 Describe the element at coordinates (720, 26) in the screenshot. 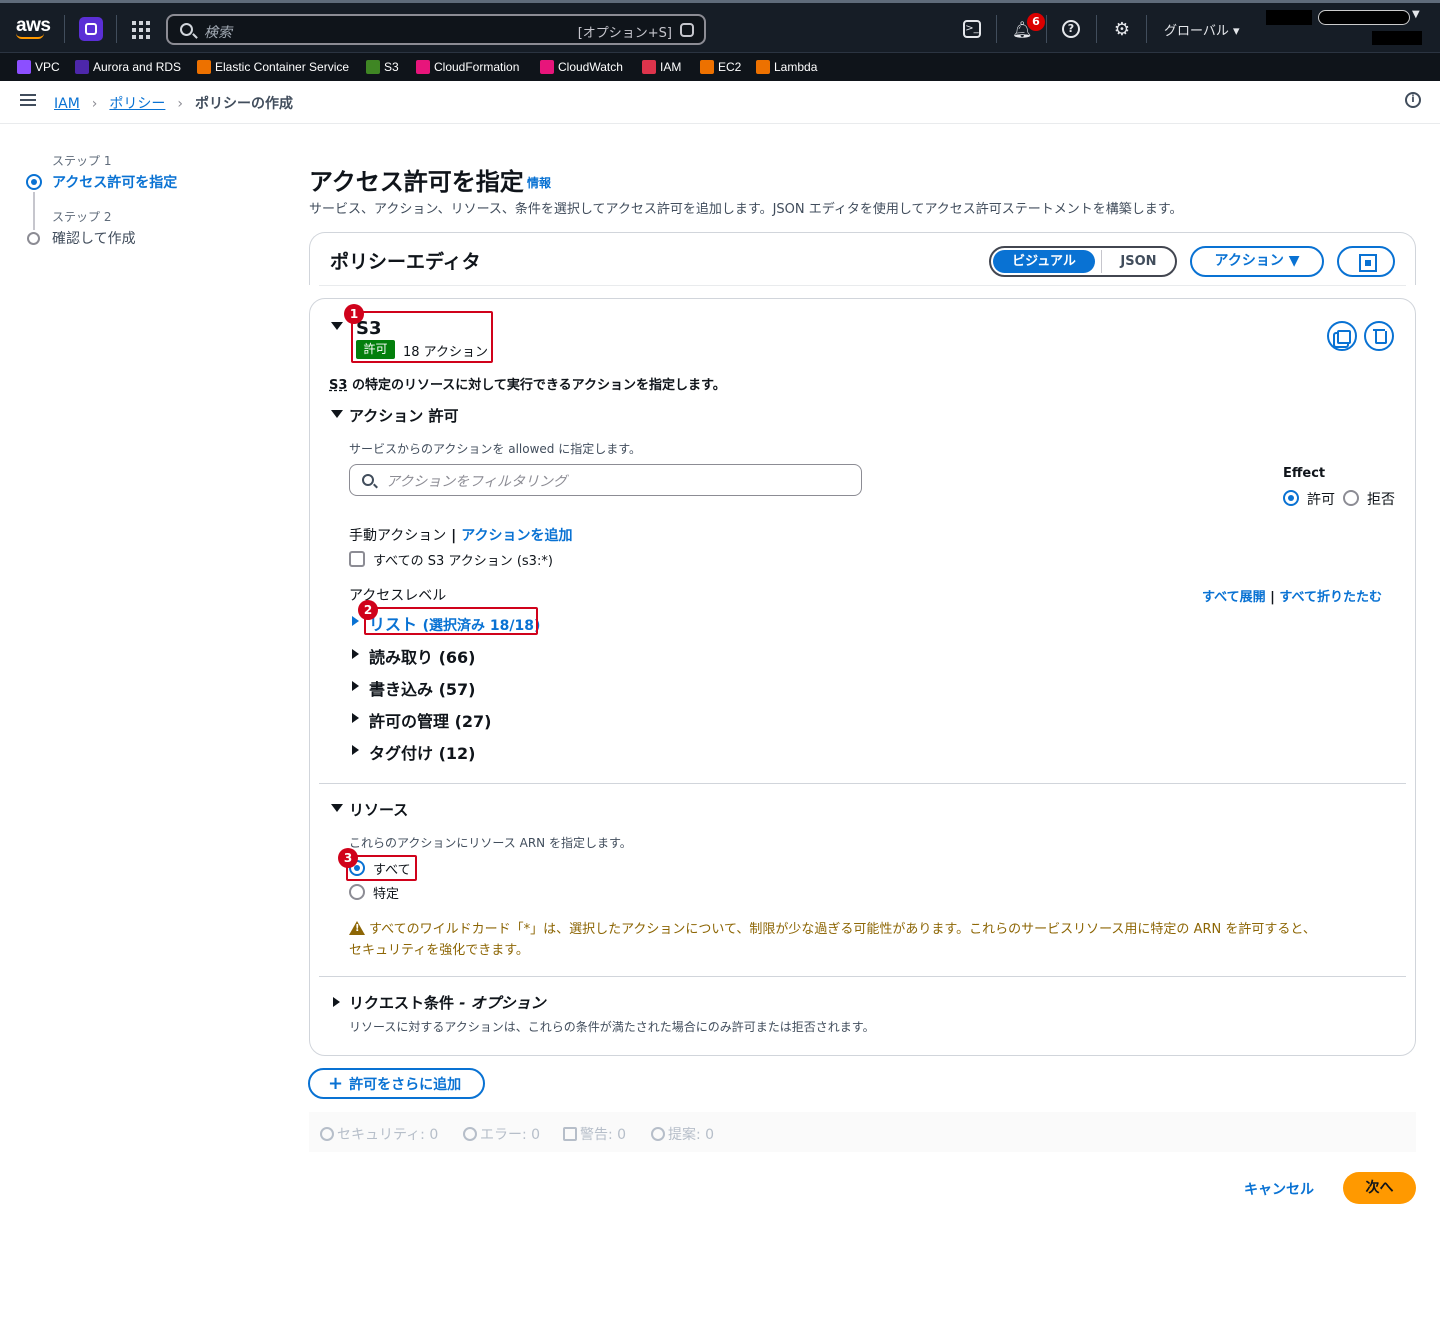

I see `top-navigation-bar: aws 検索 [オプション+S] >_ 🔔︎ 6 ? ⚙ グローバル ▾ ▼` at that location.